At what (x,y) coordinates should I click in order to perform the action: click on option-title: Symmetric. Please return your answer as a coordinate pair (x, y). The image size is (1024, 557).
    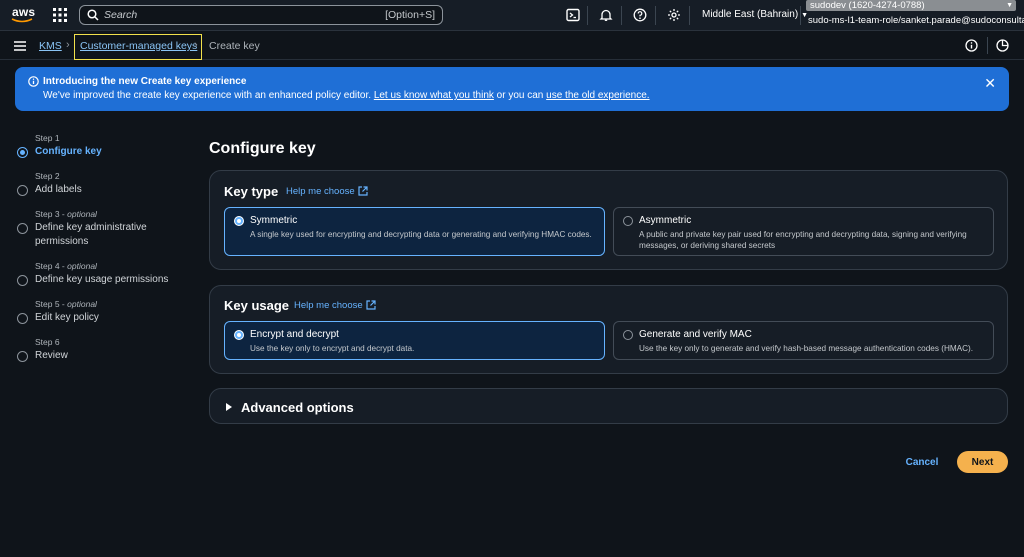
    Looking at the image, I should click on (274, 220).